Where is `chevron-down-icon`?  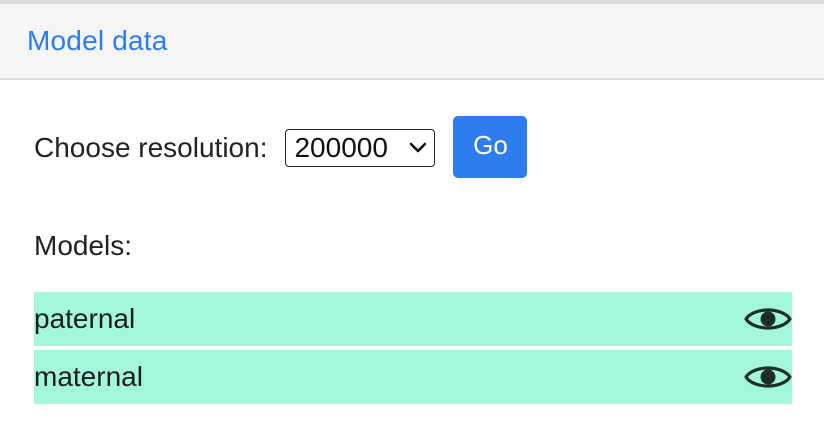
chevron-down-icon is located at coordinates (418, 147).